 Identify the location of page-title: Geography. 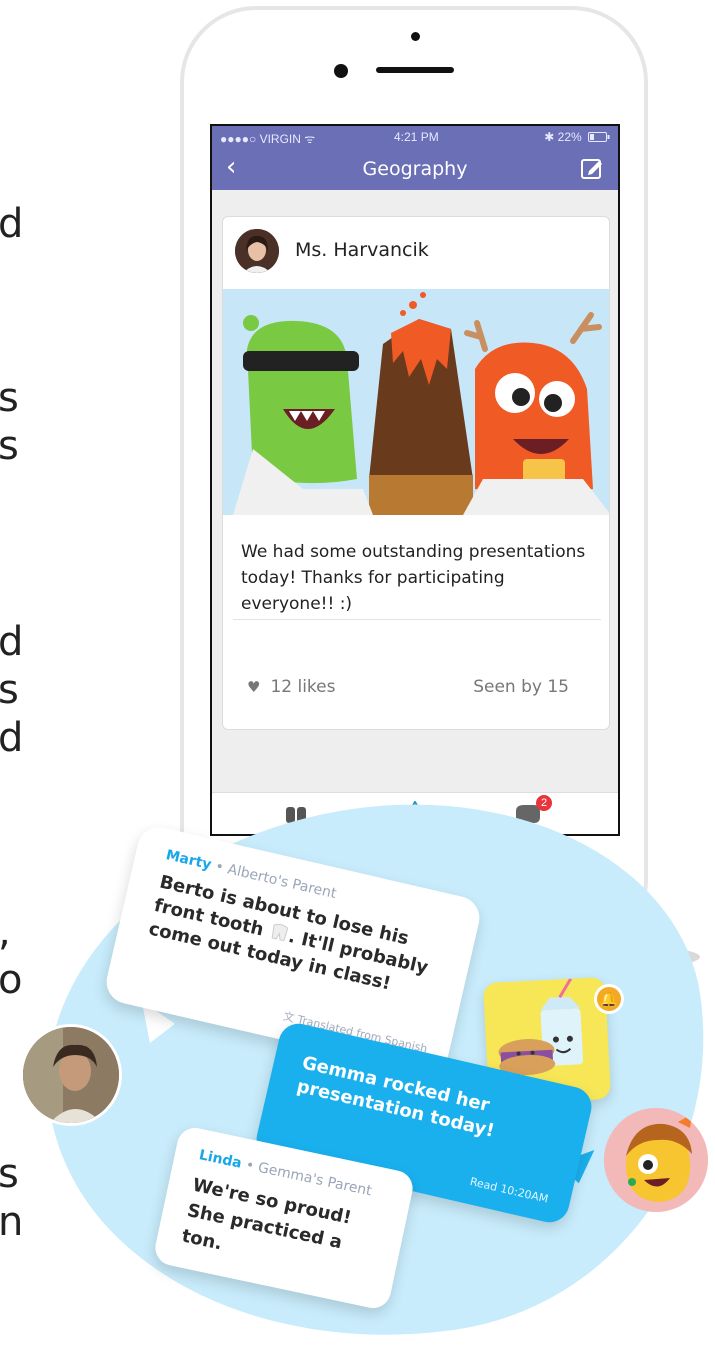
(415, 169).